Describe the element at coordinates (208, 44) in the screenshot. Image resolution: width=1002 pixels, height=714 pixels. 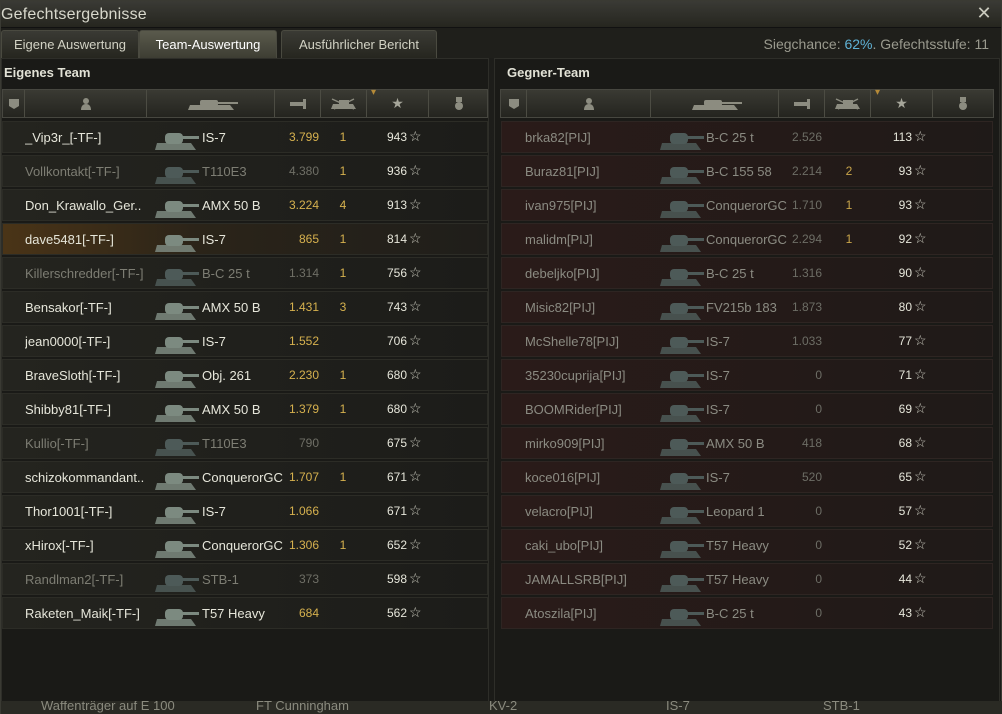
I see `tab-team-auswertung: Team-Auswertung` at that location.